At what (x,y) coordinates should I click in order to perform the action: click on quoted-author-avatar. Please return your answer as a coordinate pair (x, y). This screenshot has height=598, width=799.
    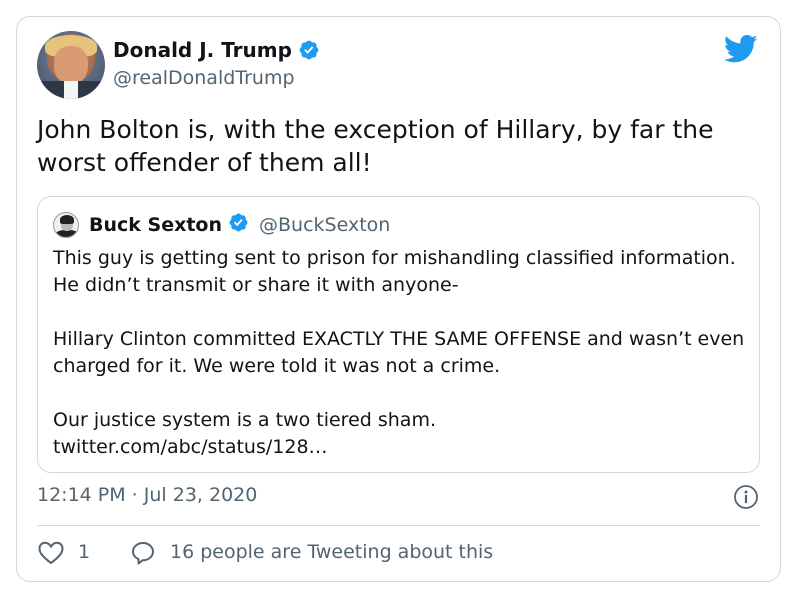
    Looking at the image, I should click on (66, 225).